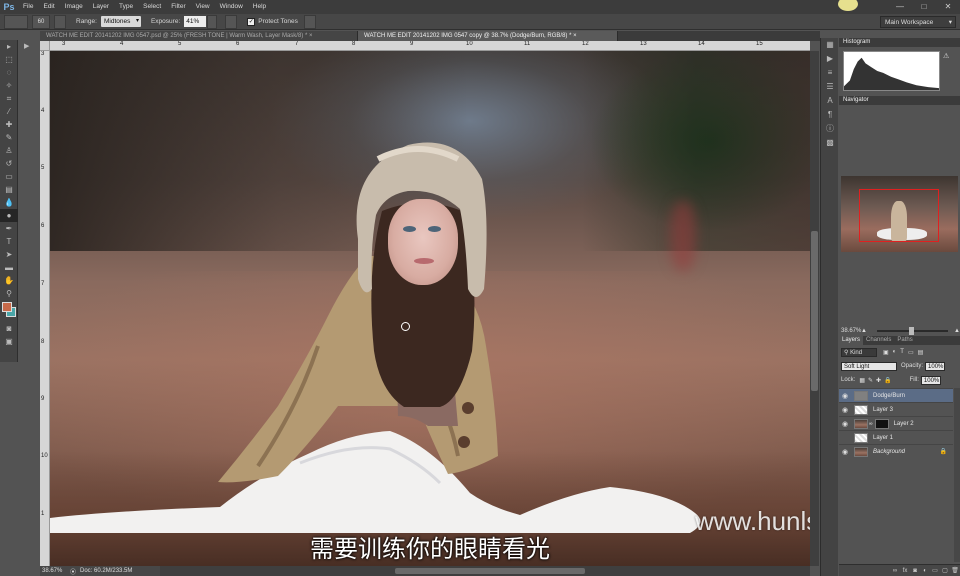  I want to click on move-tool-icon: ▸, so click(9, 46).